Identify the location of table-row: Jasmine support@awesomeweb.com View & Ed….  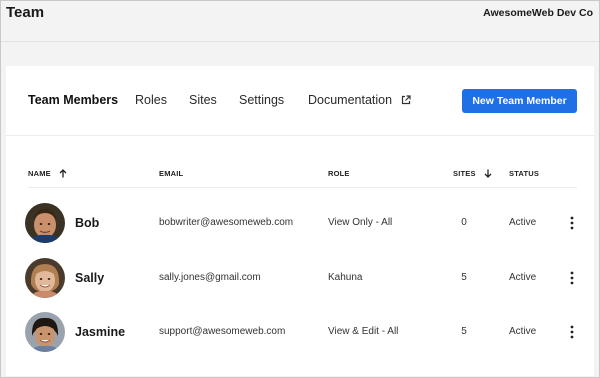
(300, 332).